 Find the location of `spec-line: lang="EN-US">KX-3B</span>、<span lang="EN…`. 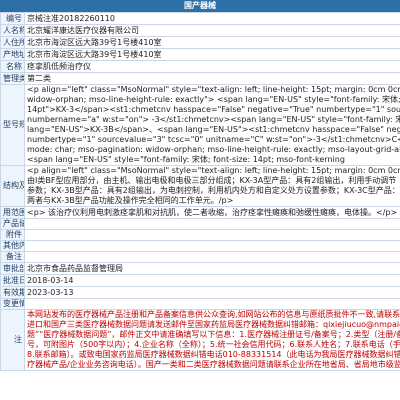

spec-line: lang="EN-US">KX-3B</span>、<span lang="EN… is located at coordinates (213, 129).